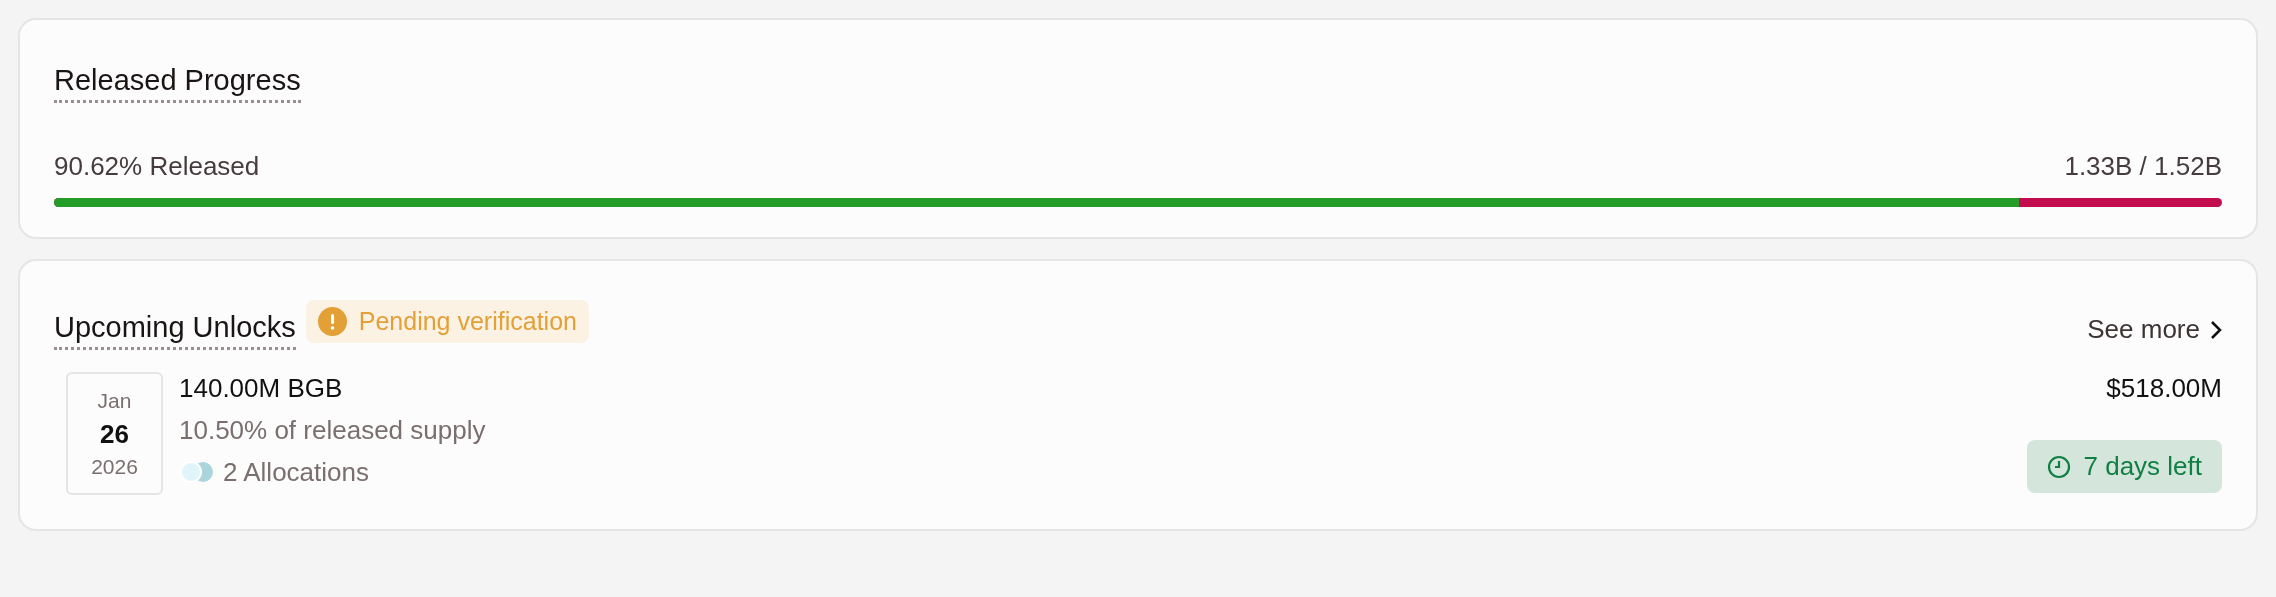 The image size is (2276, 597). What do you see at coordinates (157, 166) in the screenshot?
I see `released-percent: 90.62% Released` at bounding box center [157, 166].